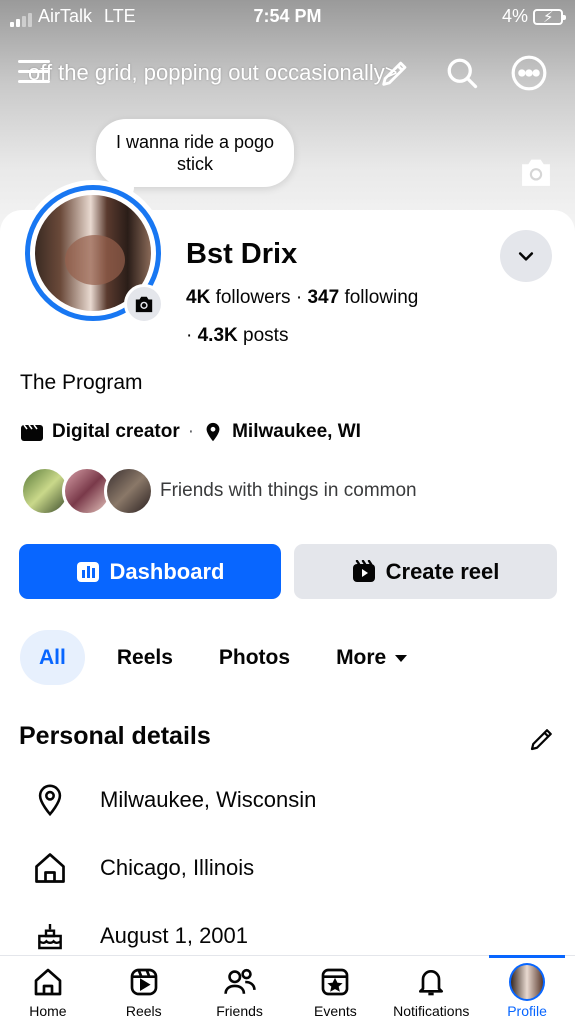 The image size is (575, 1024). Describe the element at coordinates (401, 658) in the screenshot. I see `caret-down-icon` at that location.